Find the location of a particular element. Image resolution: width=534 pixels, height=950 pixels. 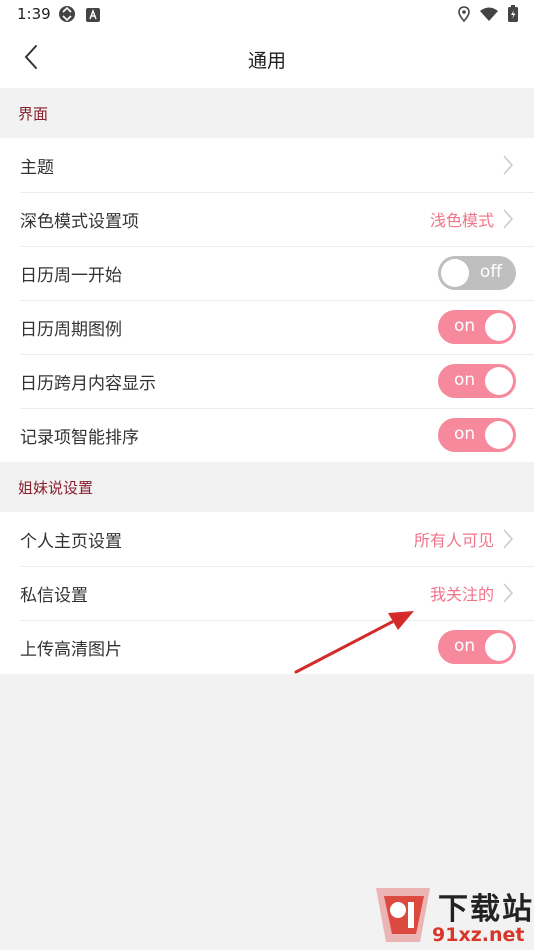

row-label: 日历周一开始 is located at coordinates (71, 275).